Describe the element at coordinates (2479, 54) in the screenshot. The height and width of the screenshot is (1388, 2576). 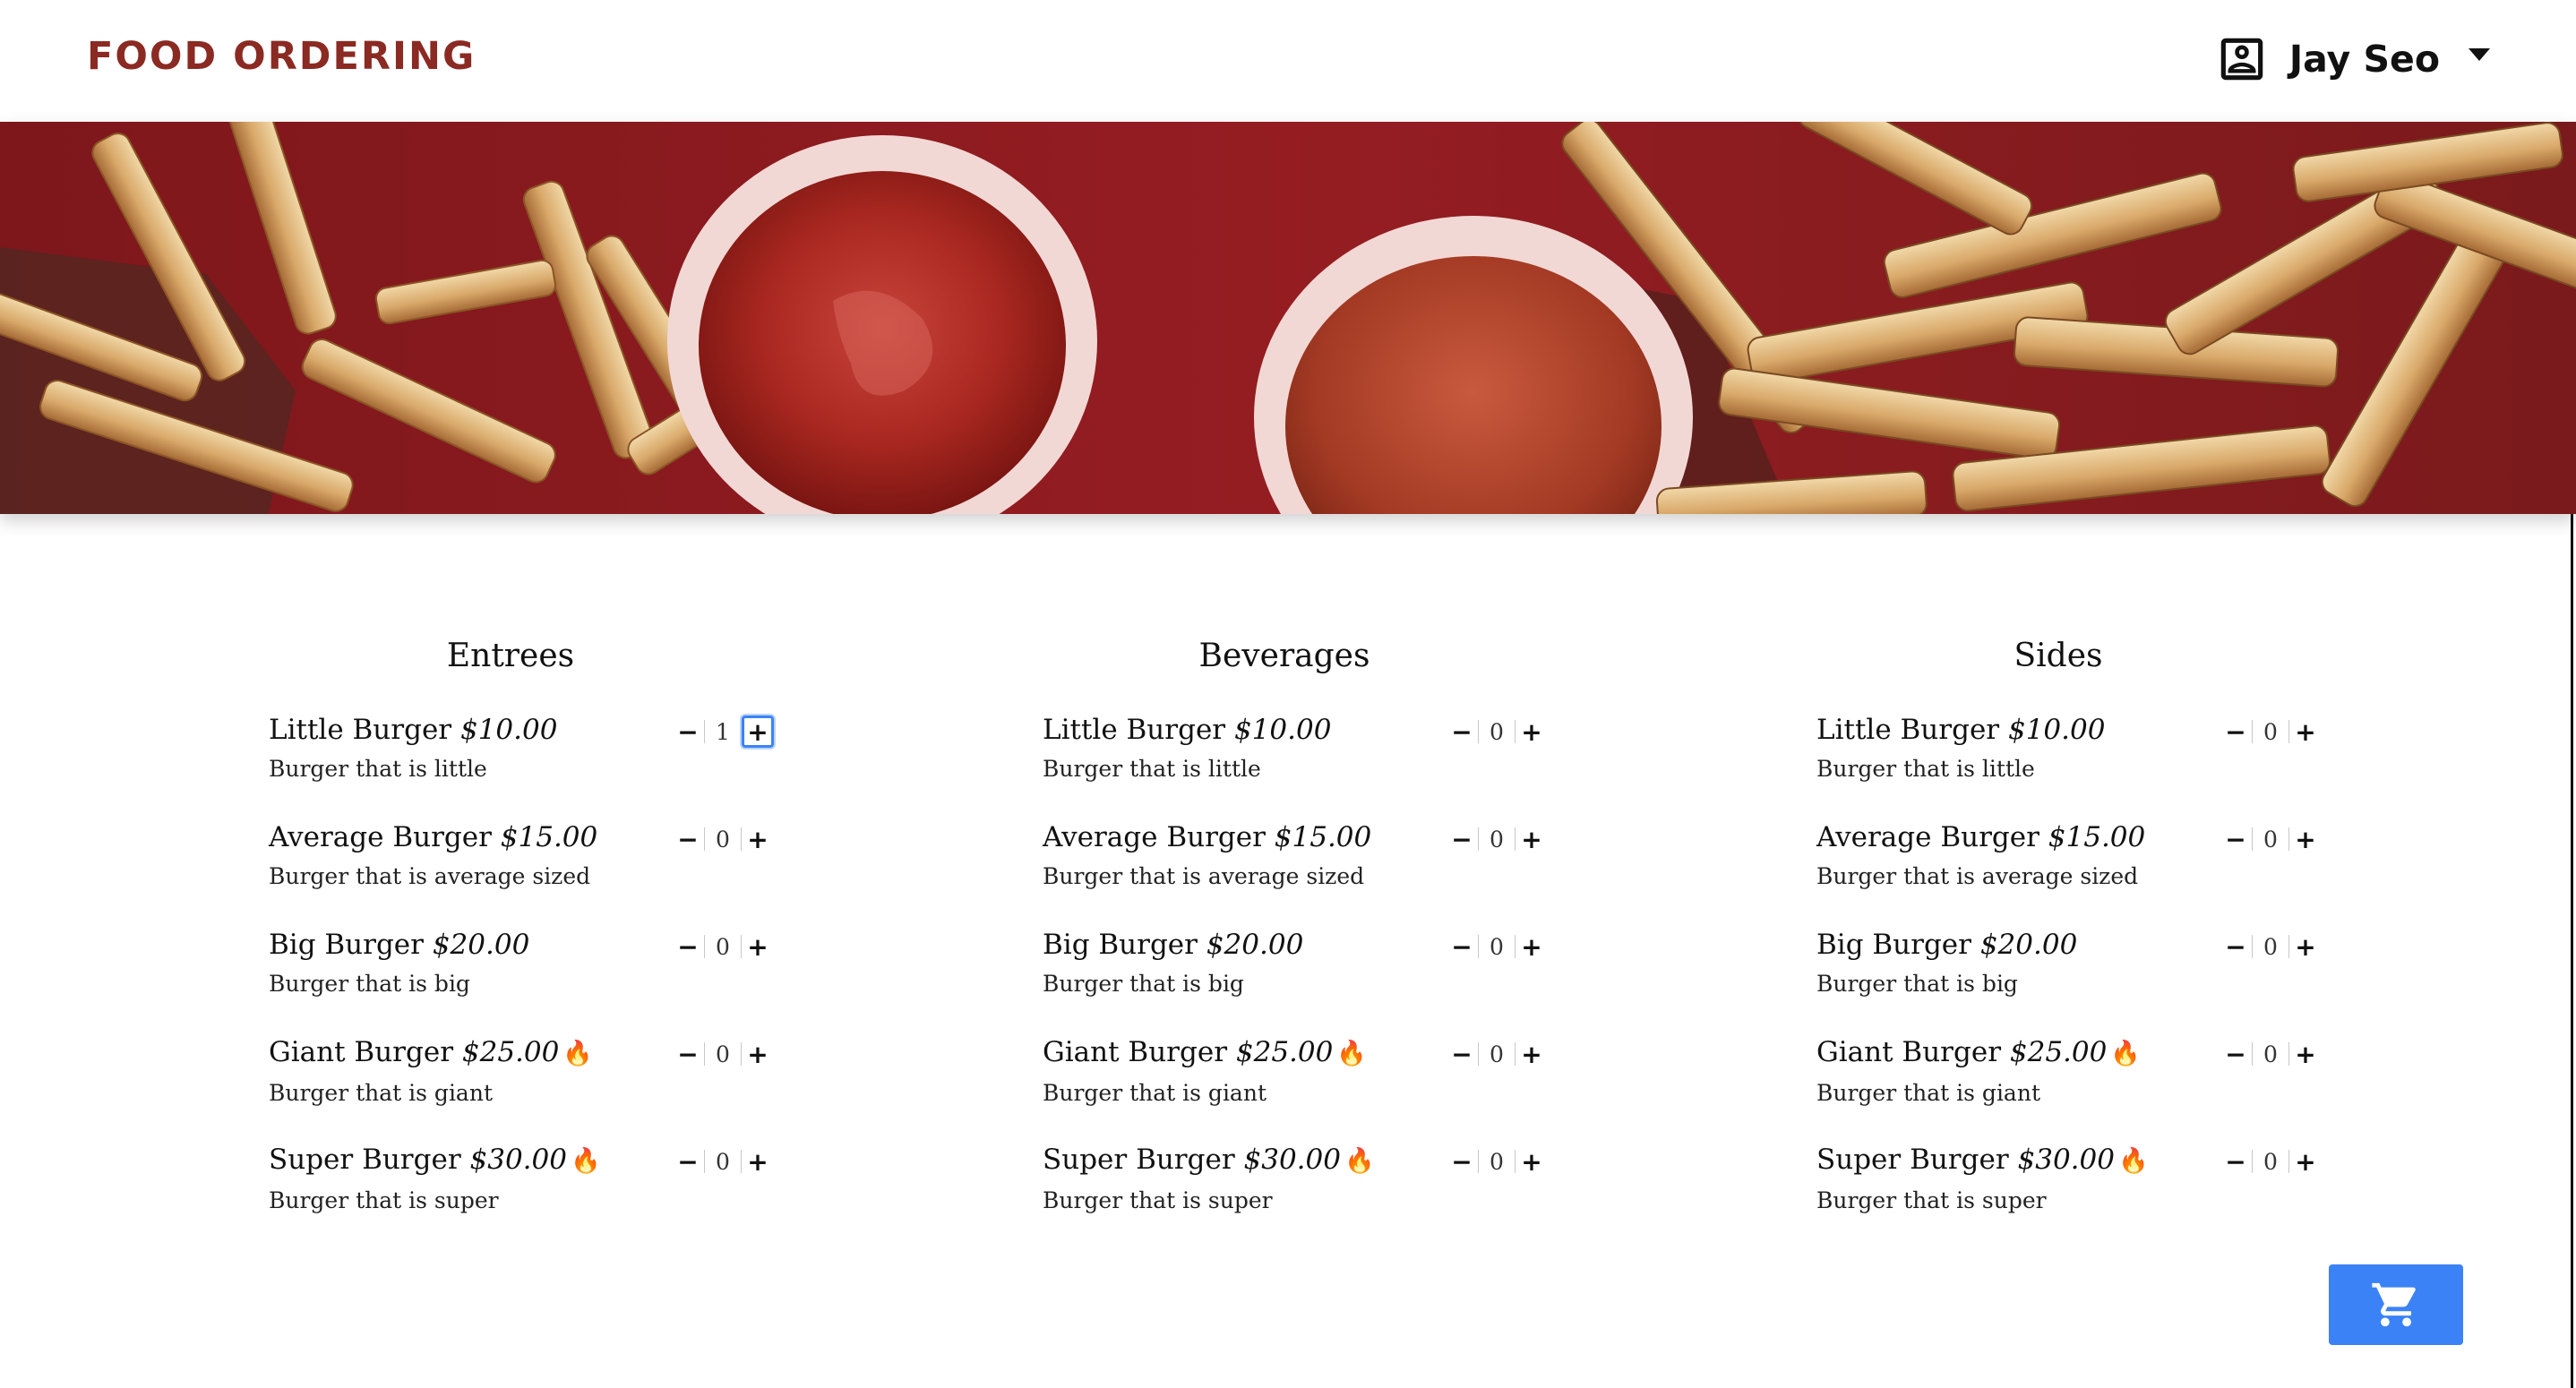
I see `caret-down-icon` at that location.